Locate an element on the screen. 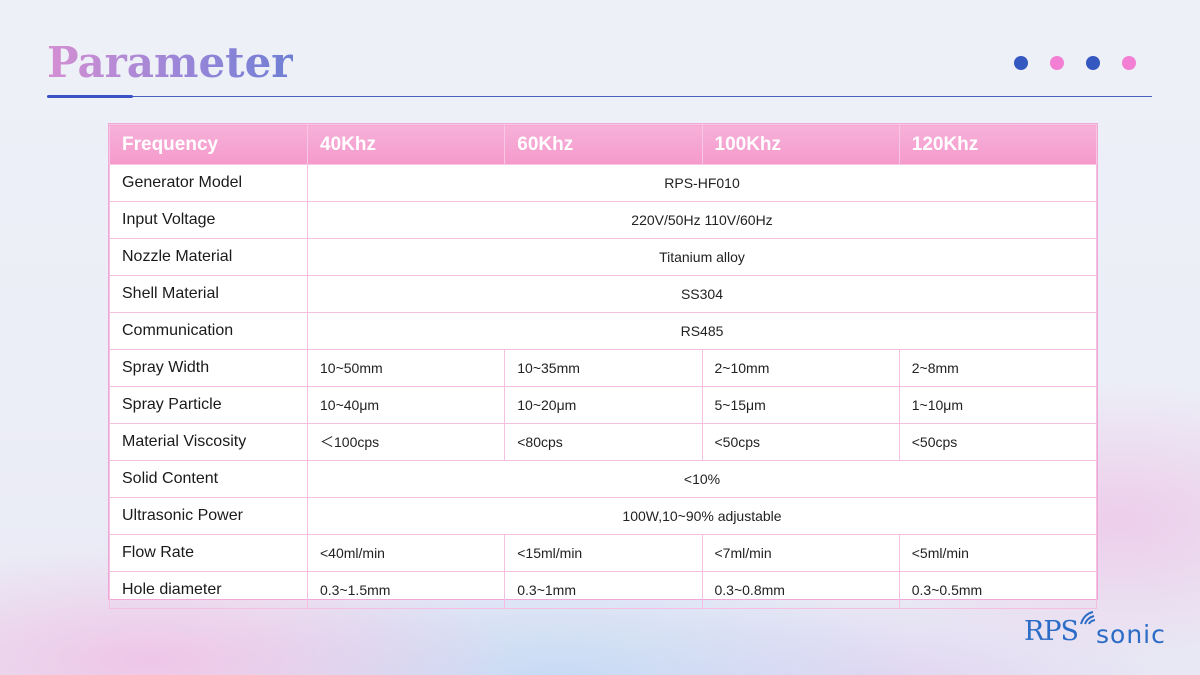 This screenshot has height=675, width=1200. table-row: Solid Content <10% is located at coordinates (603, 479).